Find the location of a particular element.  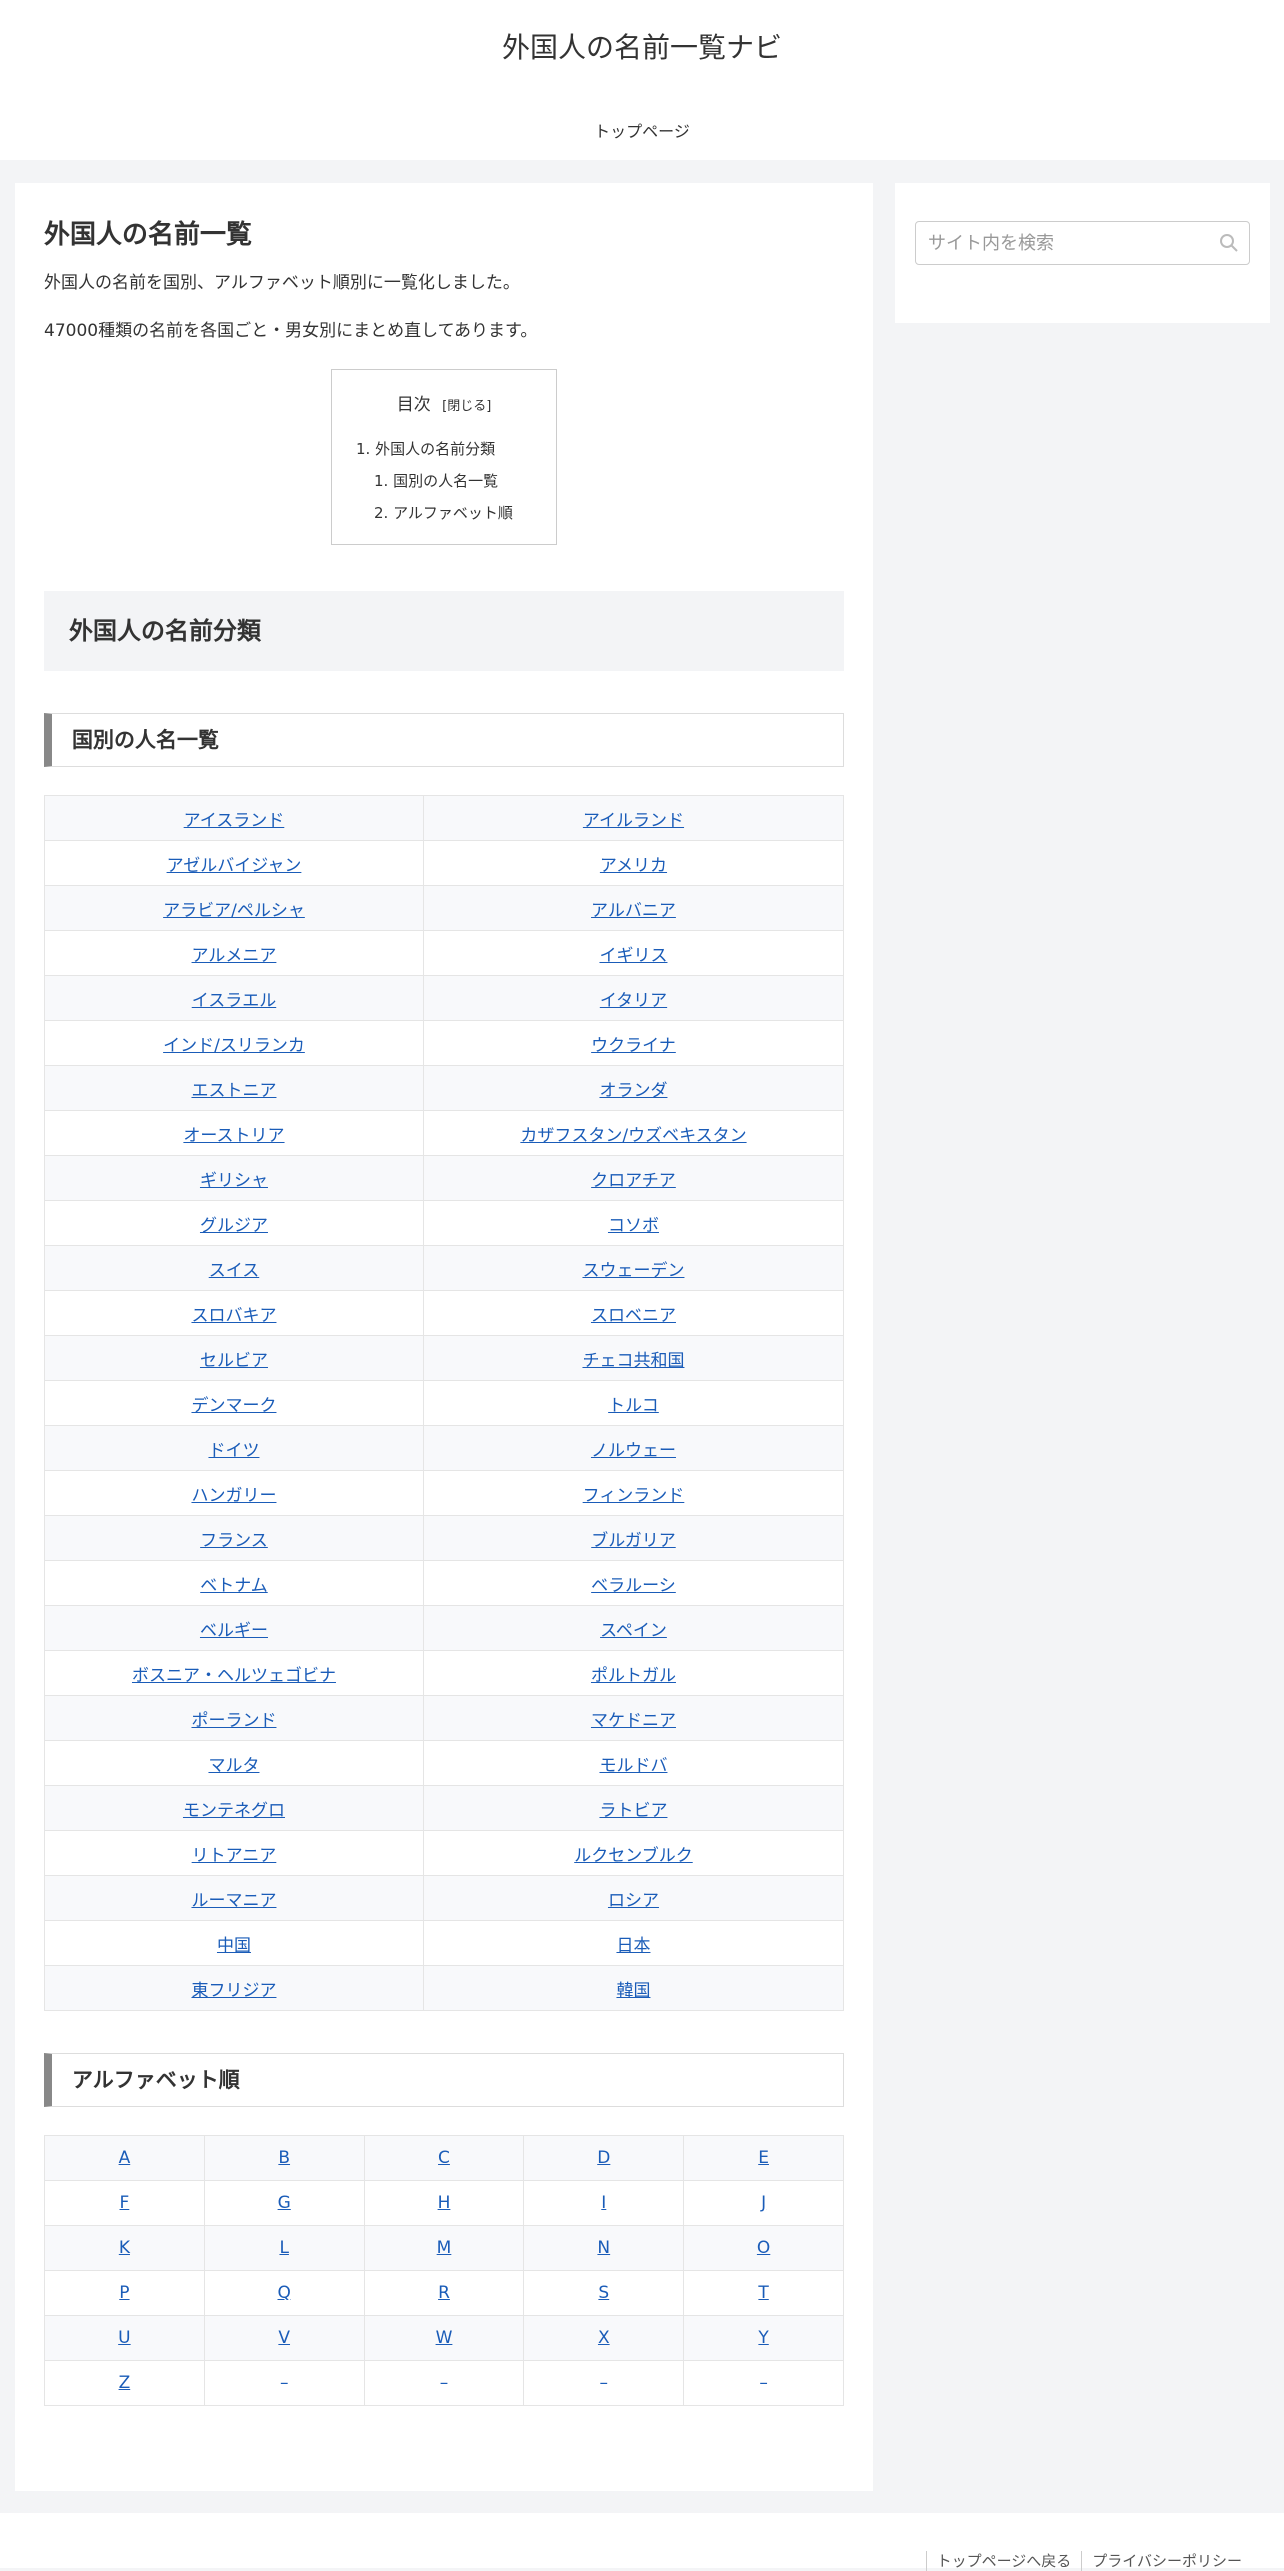

table-cell: インド/スリランカ is located at coordinates (234, 1043).